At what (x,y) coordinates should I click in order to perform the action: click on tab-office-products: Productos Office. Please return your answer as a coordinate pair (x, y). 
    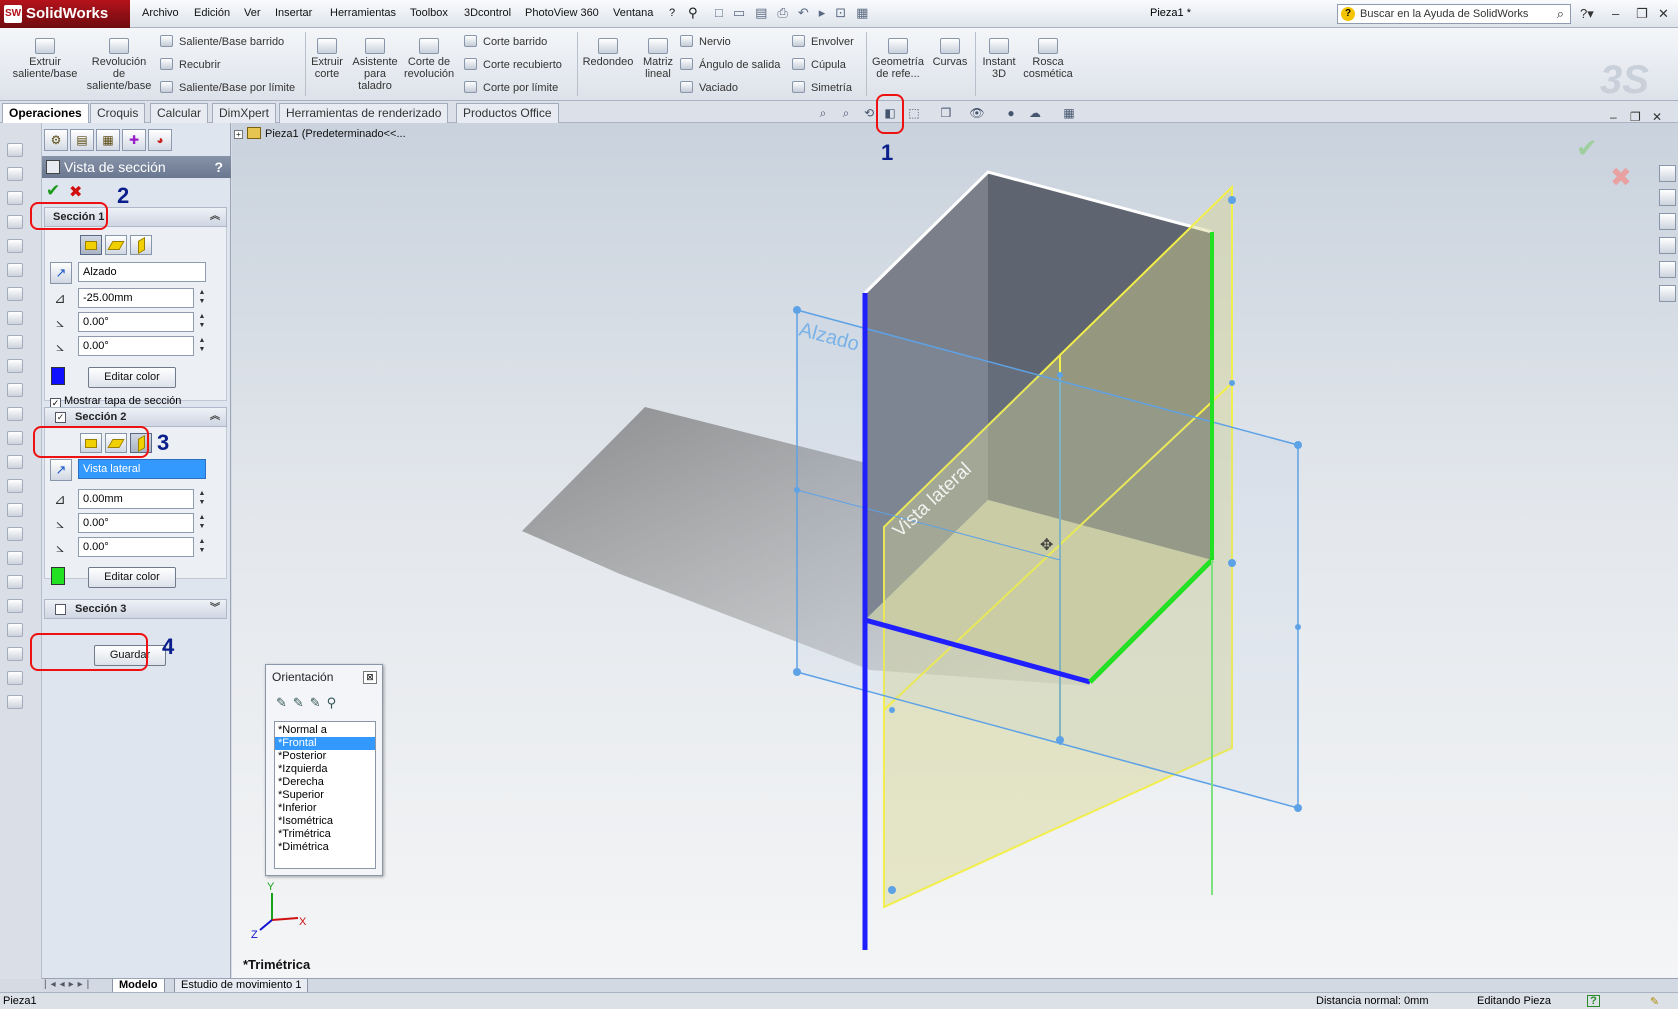
    Looking at the image, I should click on (507, 113).